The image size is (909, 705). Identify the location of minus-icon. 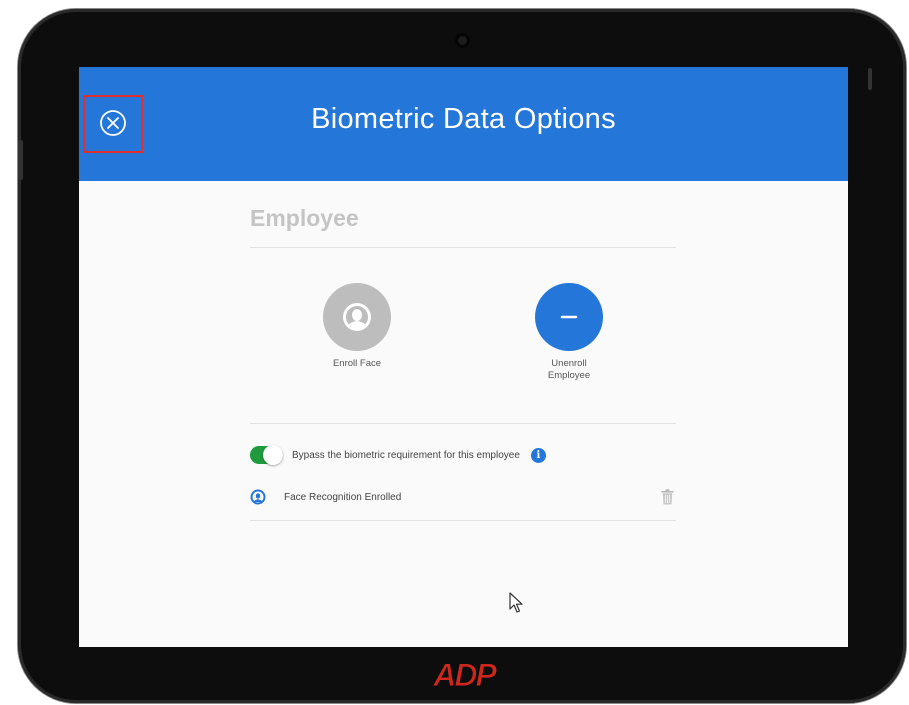
(569, 317).